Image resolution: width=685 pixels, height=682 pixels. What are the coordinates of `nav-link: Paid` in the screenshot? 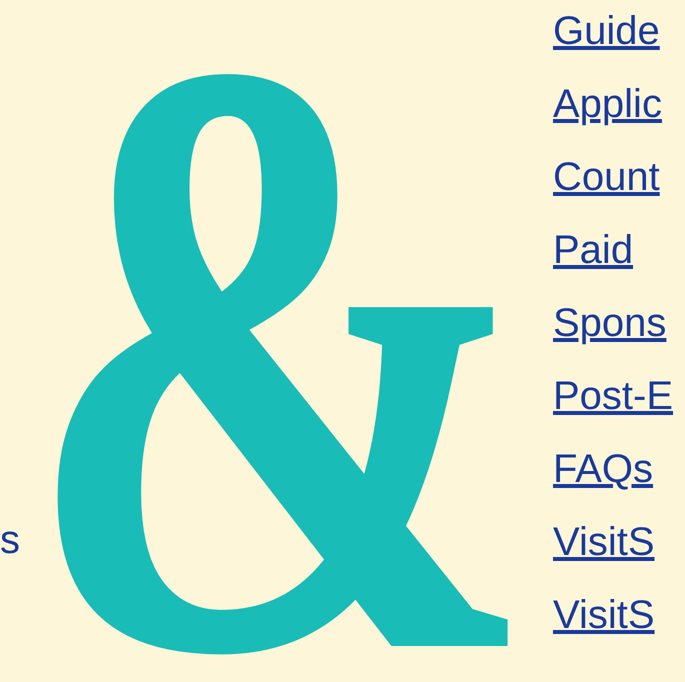 It's located at (593, 250).